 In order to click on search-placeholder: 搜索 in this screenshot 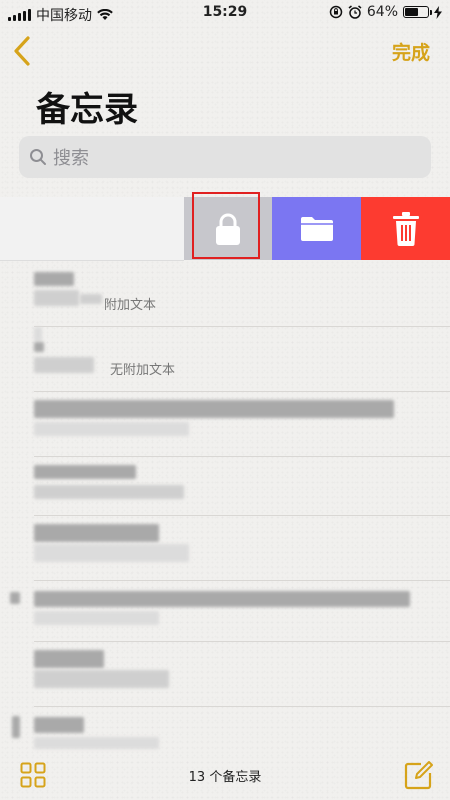, I will do `click(71, 158)`.